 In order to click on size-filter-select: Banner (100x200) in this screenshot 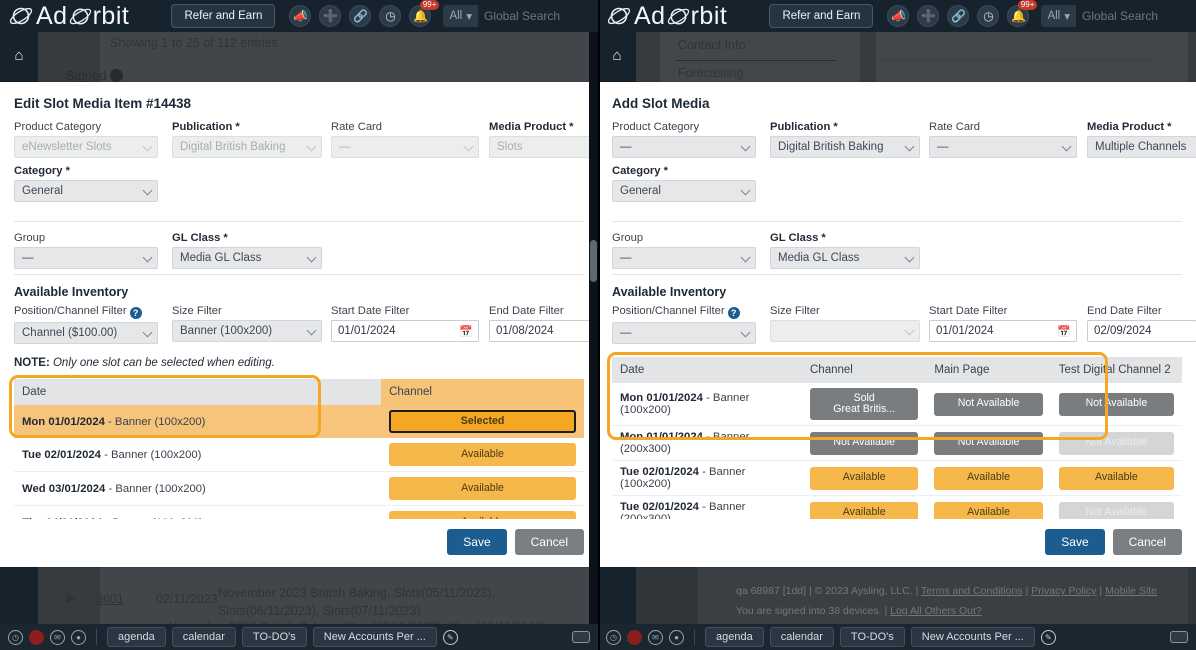, I will do `click(247, 331)`.